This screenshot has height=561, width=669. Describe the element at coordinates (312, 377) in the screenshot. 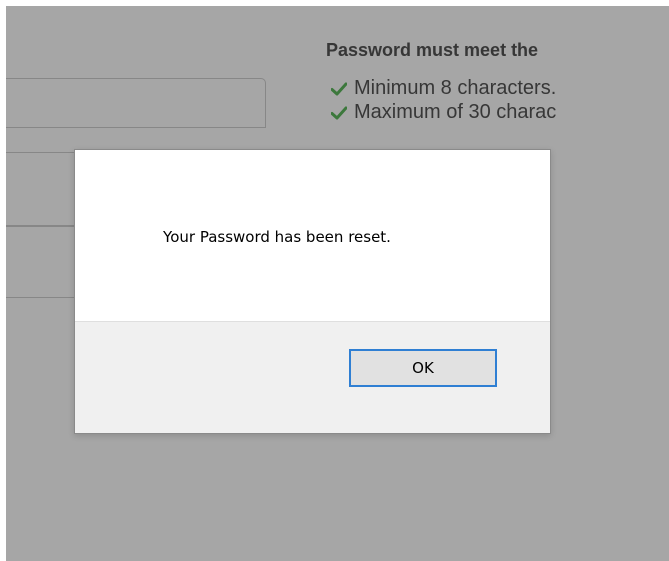

I see `dialog-footer: OK` at that location.